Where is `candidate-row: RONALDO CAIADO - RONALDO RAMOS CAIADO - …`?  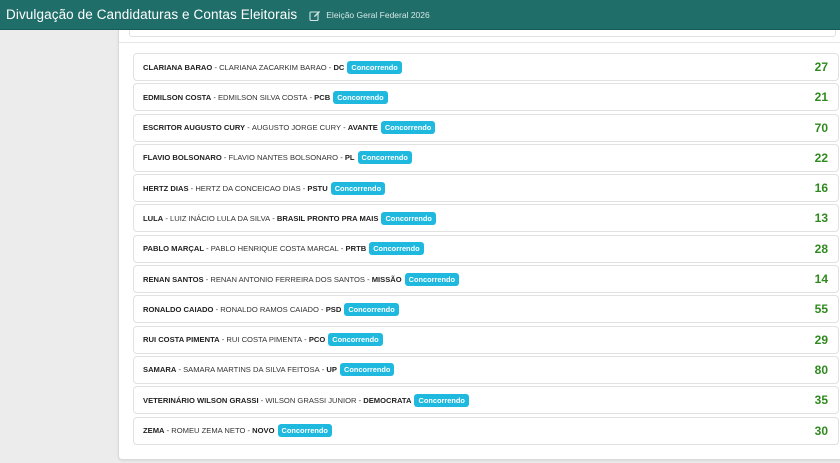
candidate-row: RONALDO CAIADO - RONALDO RAMOS CAIADO - … is located at coordinates (486, 309).